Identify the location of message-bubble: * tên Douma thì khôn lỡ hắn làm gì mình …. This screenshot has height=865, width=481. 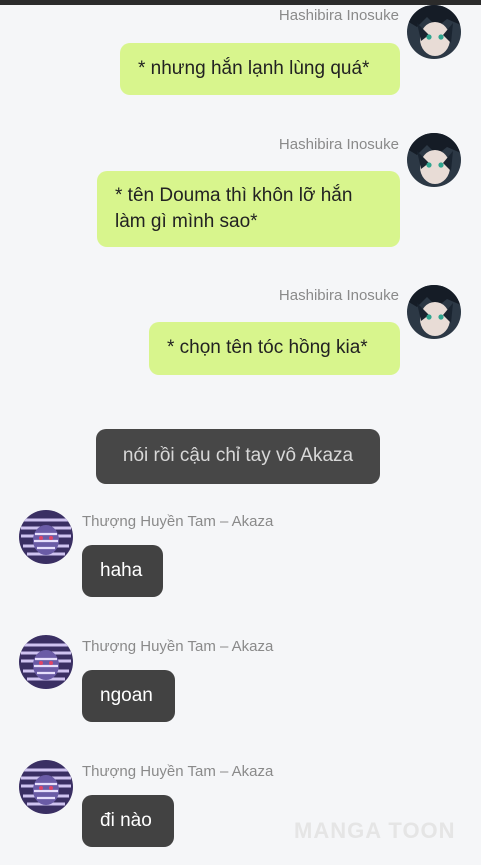
(248, 209).